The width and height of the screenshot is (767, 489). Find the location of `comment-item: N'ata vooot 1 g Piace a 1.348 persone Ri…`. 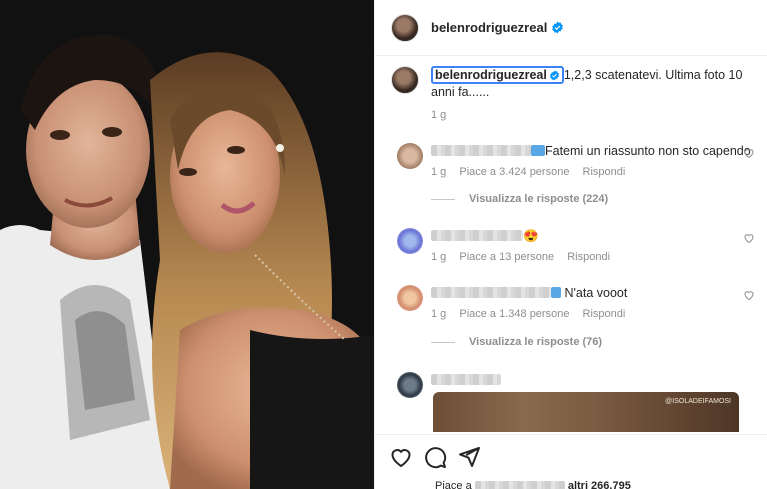

comment-item: N'ata vooot 1 g Piace a 1.348 persone Ri… is located at coordinates (576, 302).